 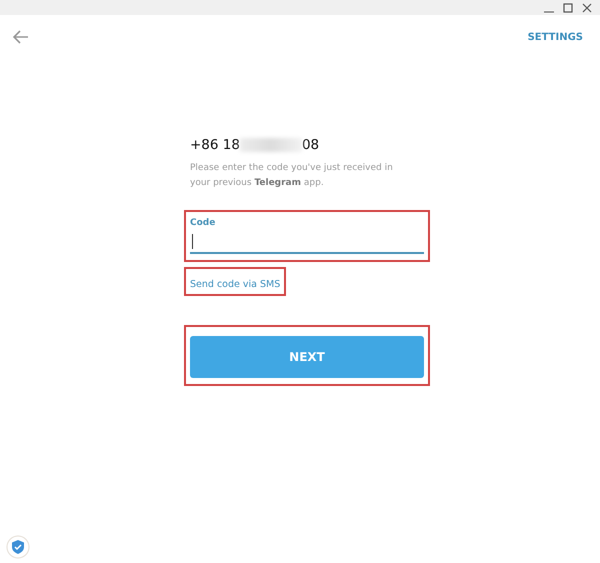 I want to click on field-label: Code, so click(x=203, y=223).